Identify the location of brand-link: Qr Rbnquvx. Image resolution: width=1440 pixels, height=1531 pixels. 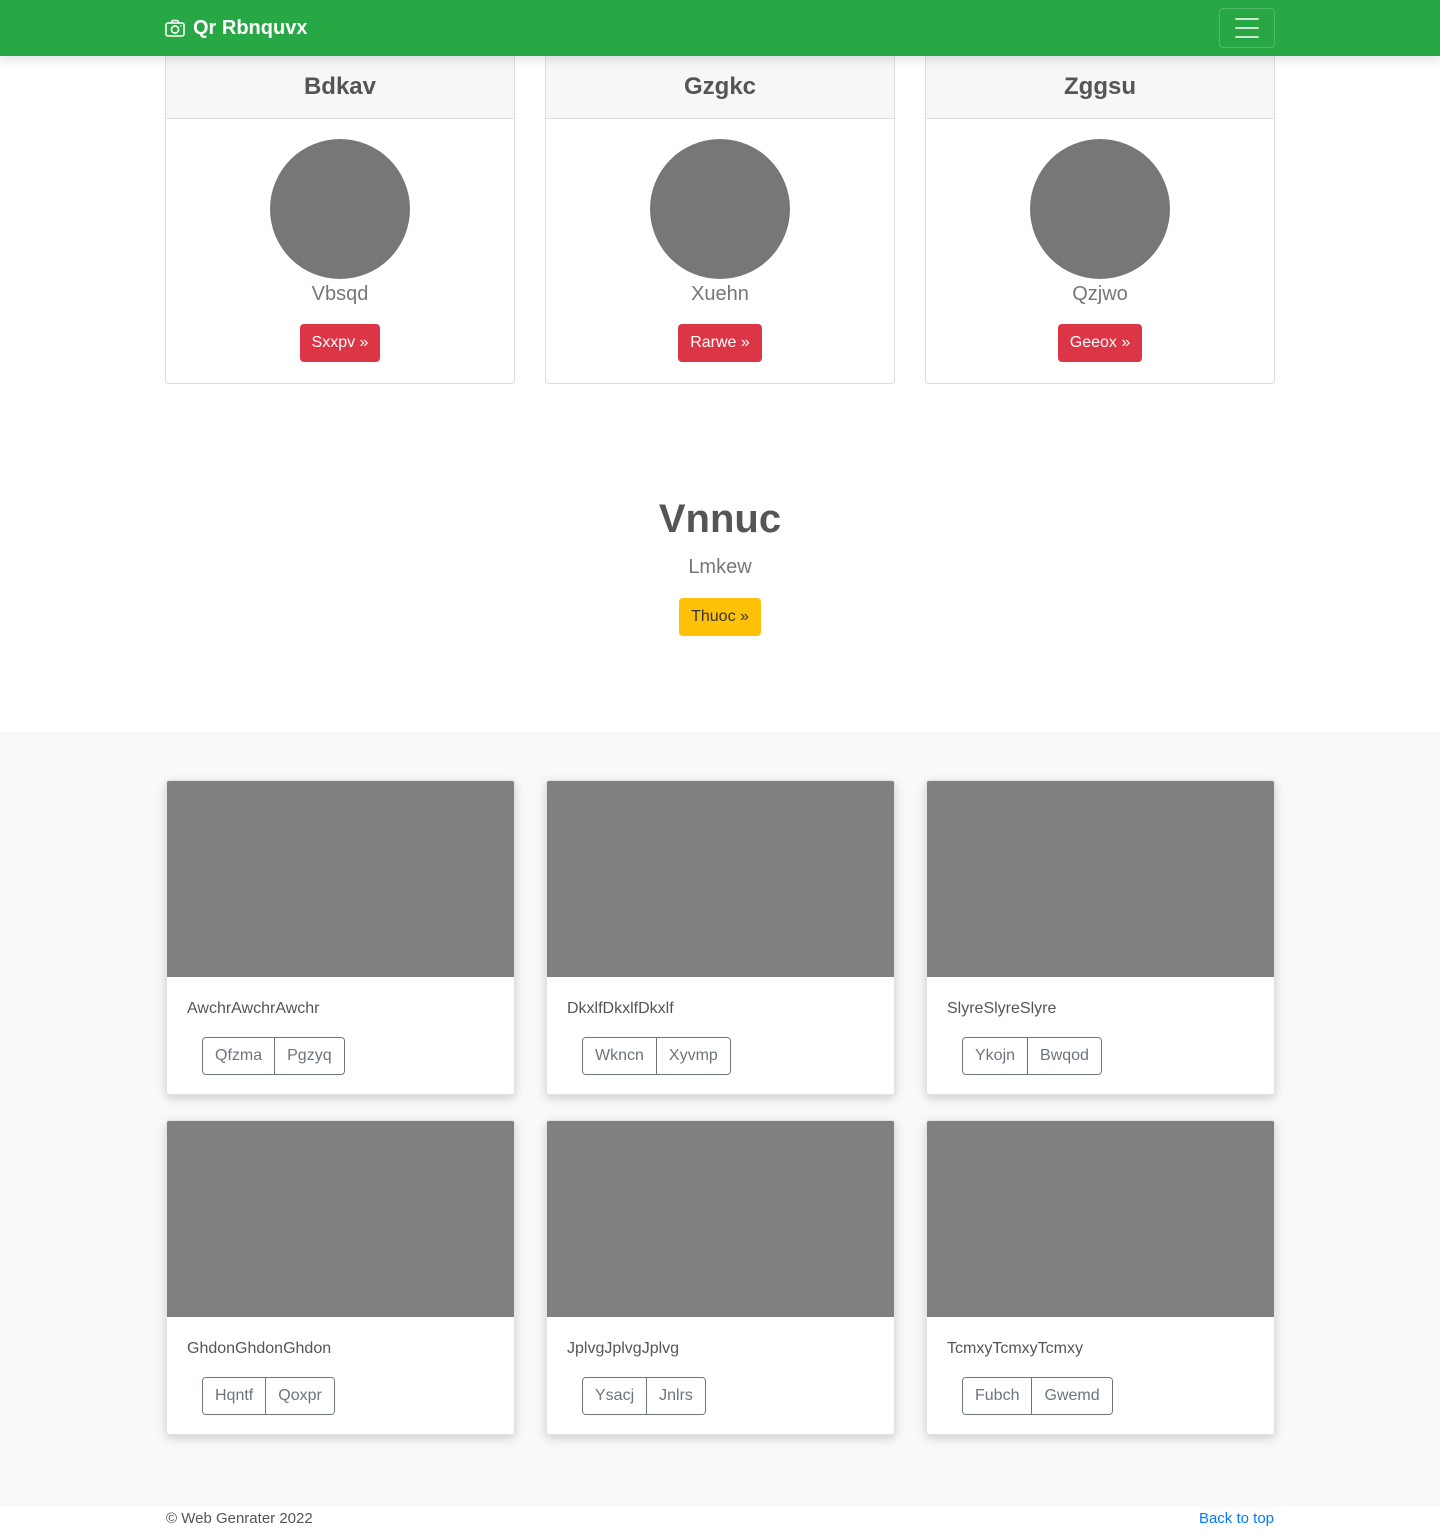
(236, 28).